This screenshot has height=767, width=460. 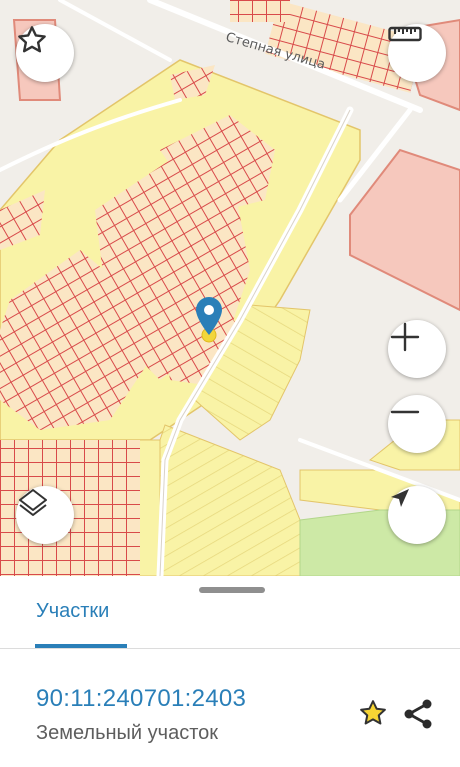 What do you see at coordinates (230, 648) in the screenshot?
I see `divider` at bounding box center [230, 648].